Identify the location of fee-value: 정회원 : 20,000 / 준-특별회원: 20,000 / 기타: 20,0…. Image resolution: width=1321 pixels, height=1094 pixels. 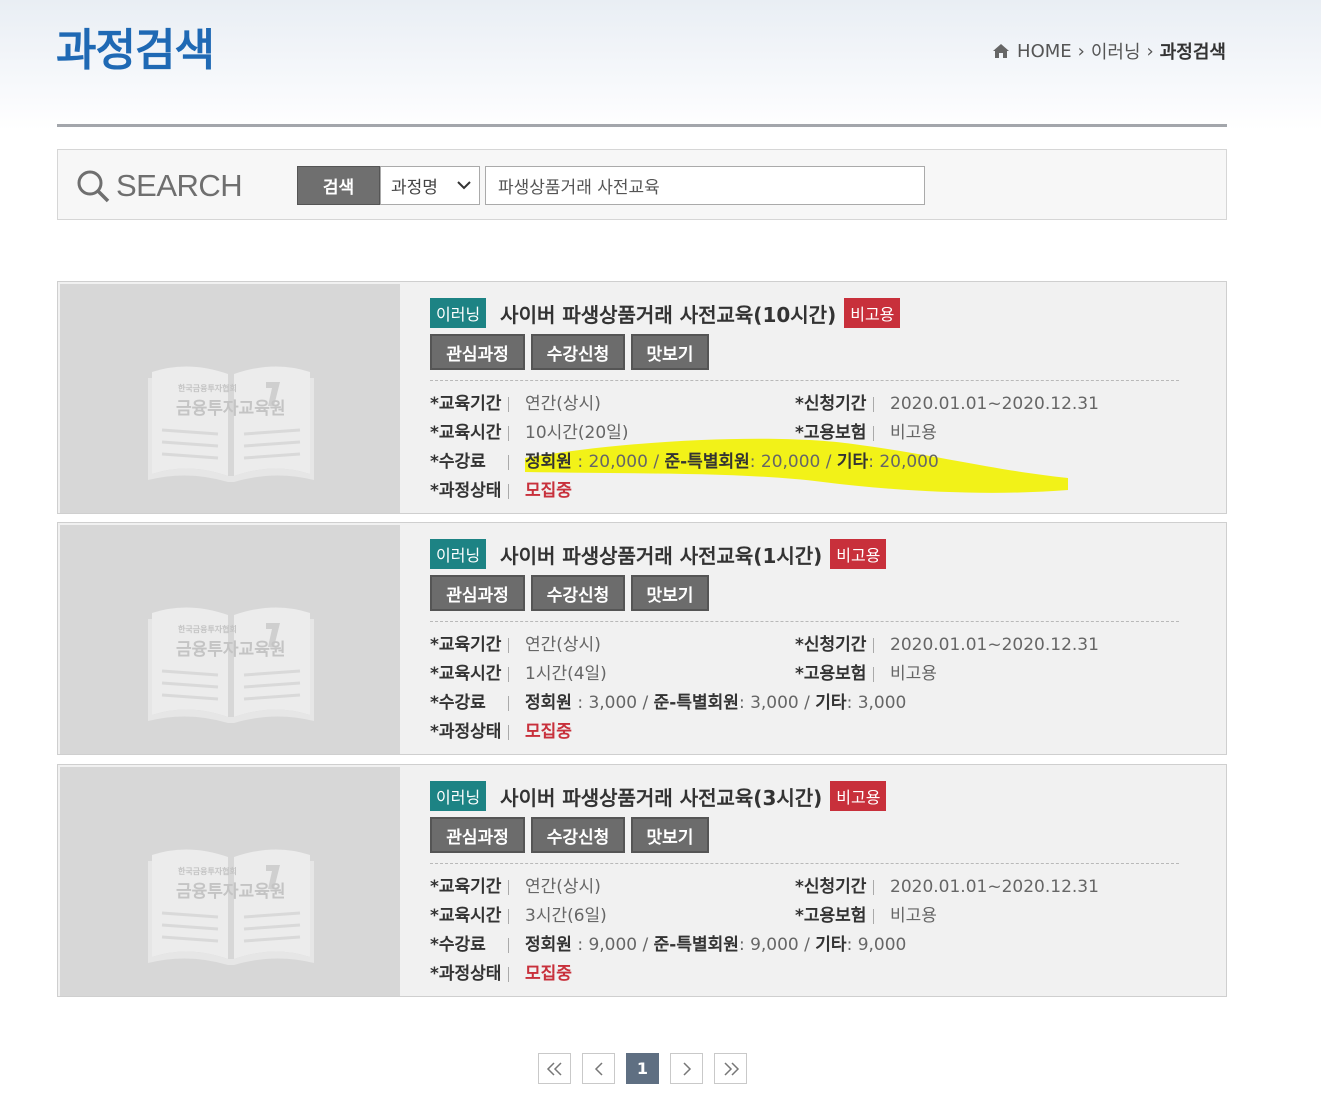
(732, 462).